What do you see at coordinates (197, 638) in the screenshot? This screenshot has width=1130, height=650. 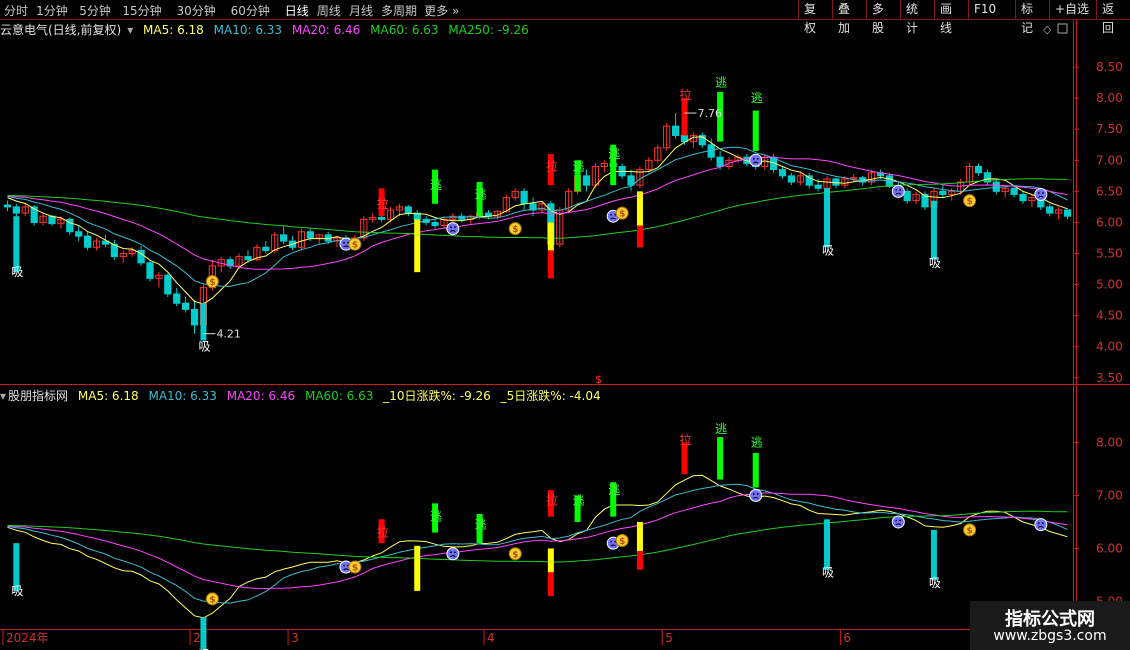 I see `date-label-1: 2` at bounding box center [197, 638].